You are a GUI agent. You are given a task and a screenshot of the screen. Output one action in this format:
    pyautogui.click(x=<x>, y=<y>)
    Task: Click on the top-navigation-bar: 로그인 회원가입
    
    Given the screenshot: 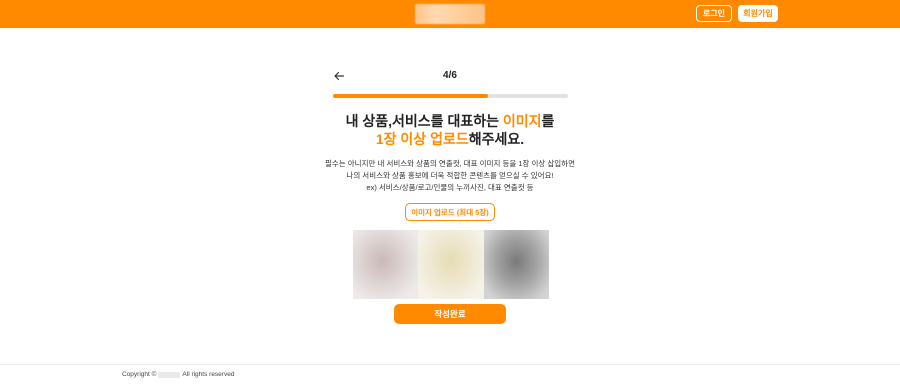 What is the action you would take?
    pyautogui.click(x=450, y=14)
    